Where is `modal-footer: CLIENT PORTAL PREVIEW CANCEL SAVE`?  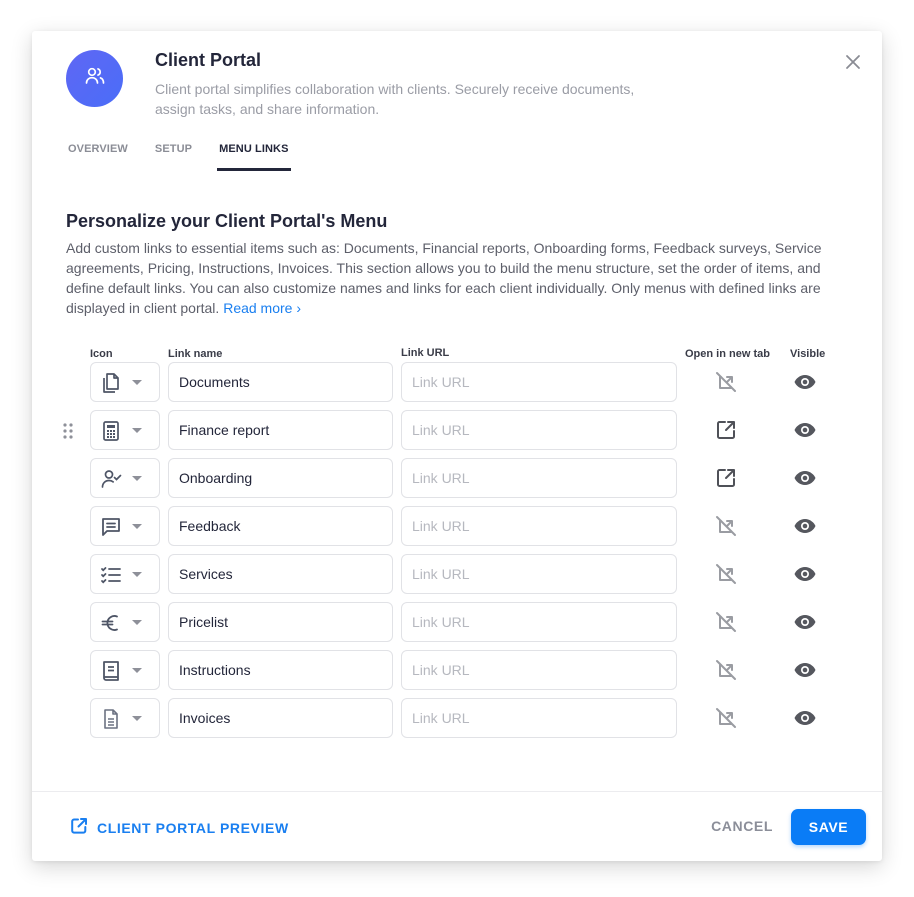
modal-footer: CLIENT PORTAL PREVIEW CANCEL SAVE is located at coordinates (457, 826).